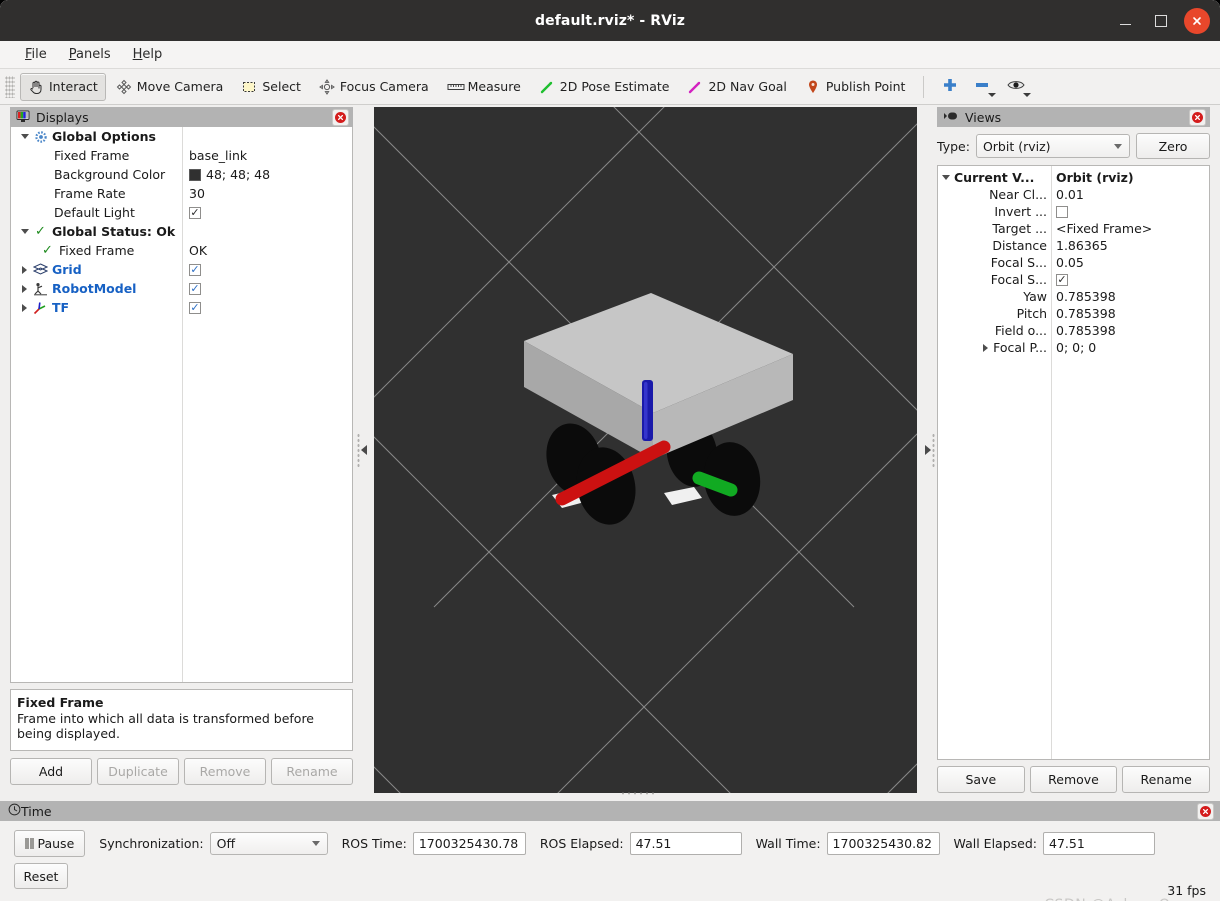 Image resolution: width=1220 pixels, height=901 pixels. Describe the element at coordinates (181, 269) in the screenshot. I see `tree-row-grid: Grid ✓` at that location.